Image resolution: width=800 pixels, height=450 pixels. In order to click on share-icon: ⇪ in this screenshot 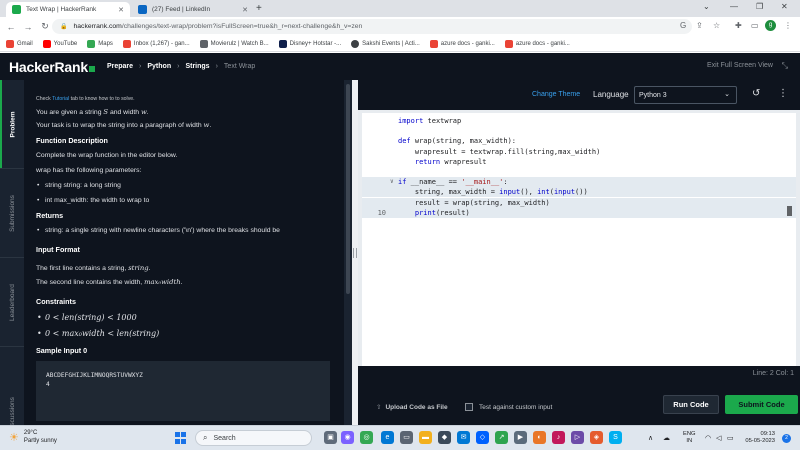, I will do `click(699, 25)`.